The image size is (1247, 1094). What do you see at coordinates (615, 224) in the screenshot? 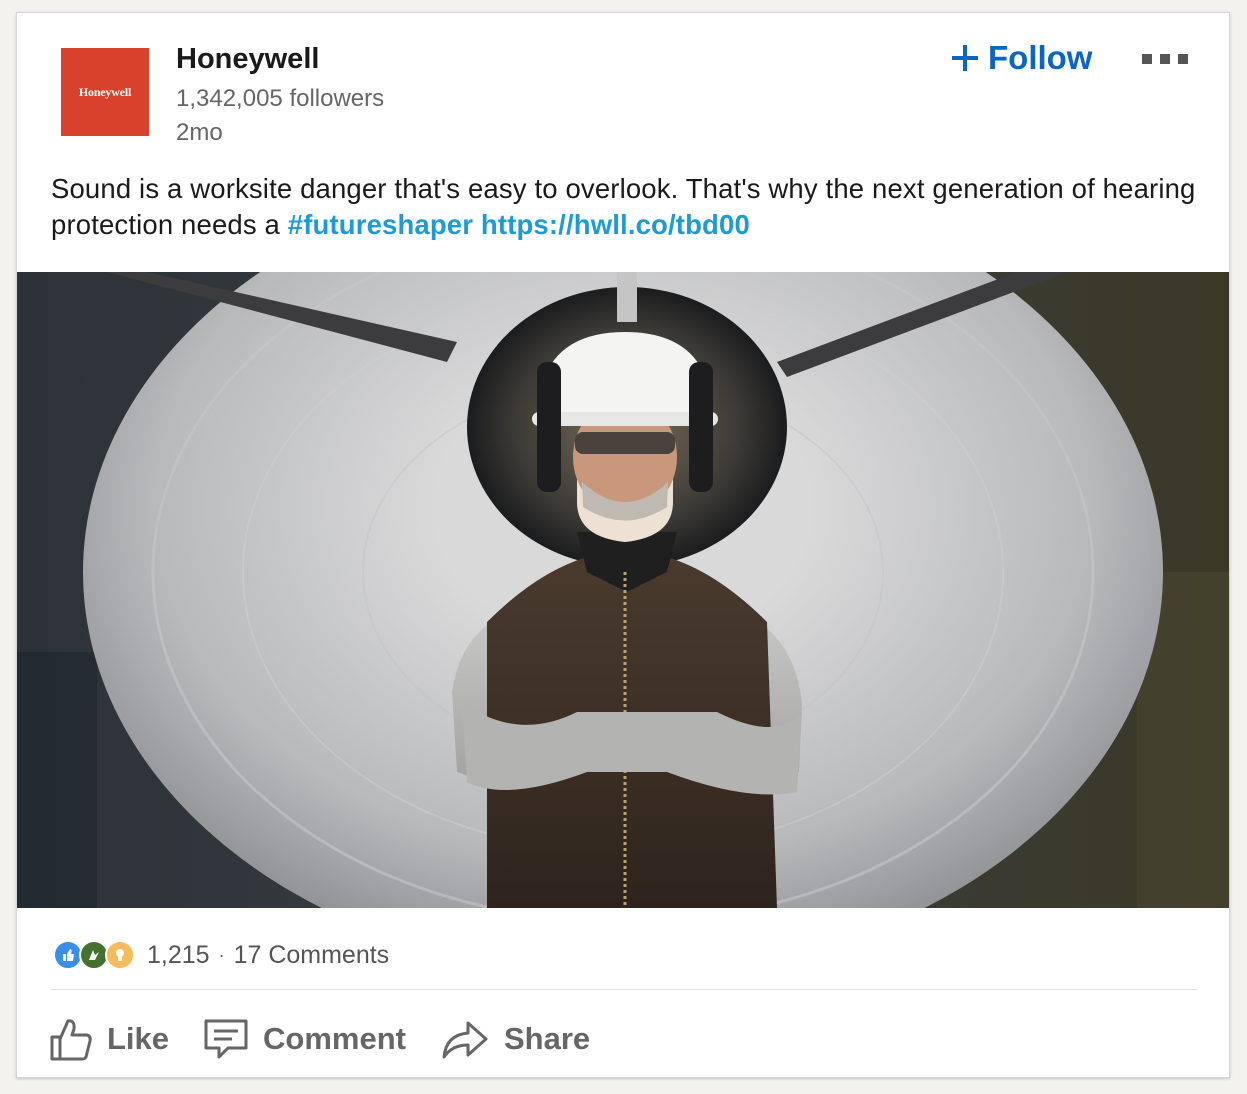
I see `url-link: https://hwll.co/tbd00` at bounding box center [615, 224].